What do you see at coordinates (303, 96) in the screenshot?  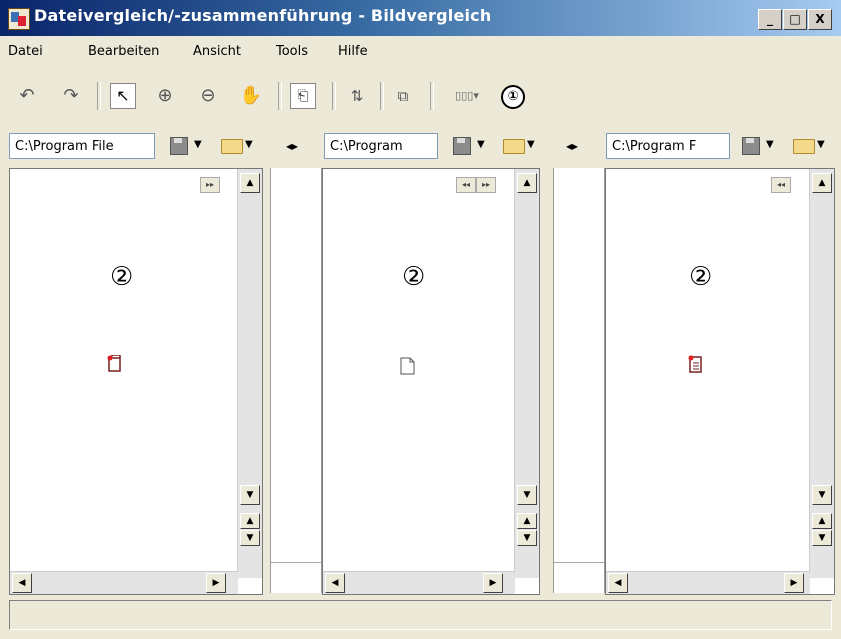 I see `two-panes-icon: ⎗` at bounding box center [303, 96].